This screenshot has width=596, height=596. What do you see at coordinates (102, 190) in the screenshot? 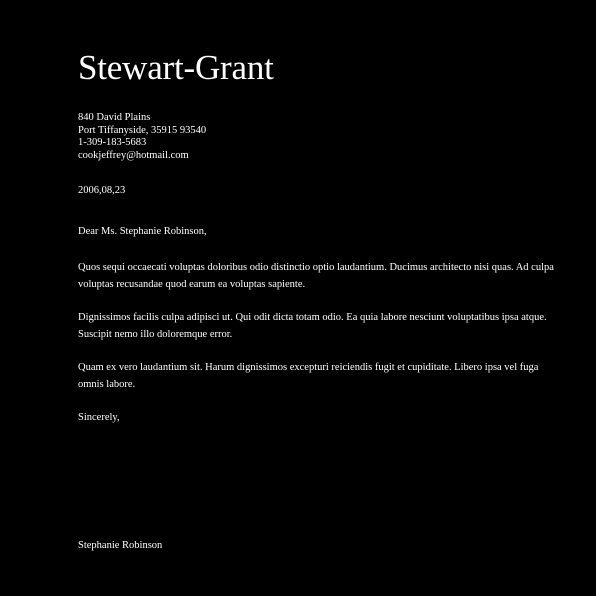
I see `letter-date: 2006,08,23` at bounding box center [102, 190].